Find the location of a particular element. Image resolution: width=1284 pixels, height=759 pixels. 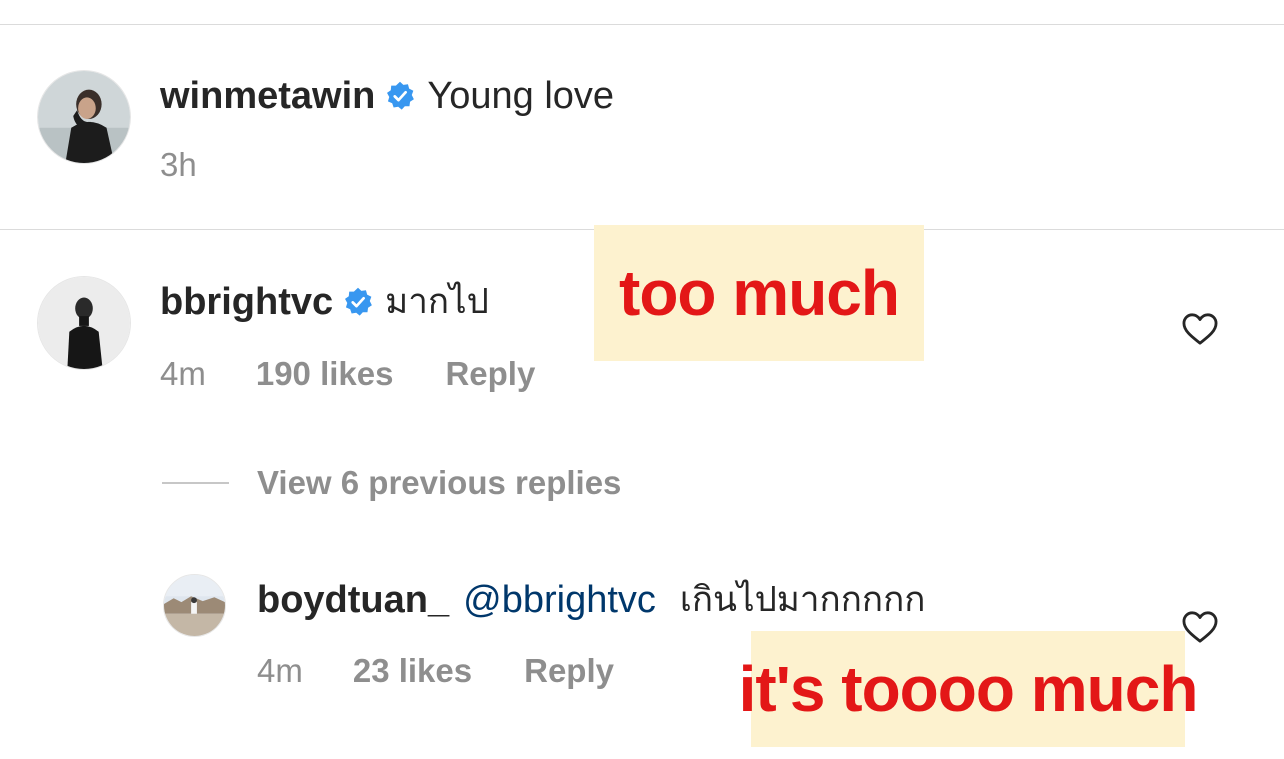

reply-line: boydtuan_ @bbrightvc เกินไปมากกกกก is located at coordinates (591, 600).